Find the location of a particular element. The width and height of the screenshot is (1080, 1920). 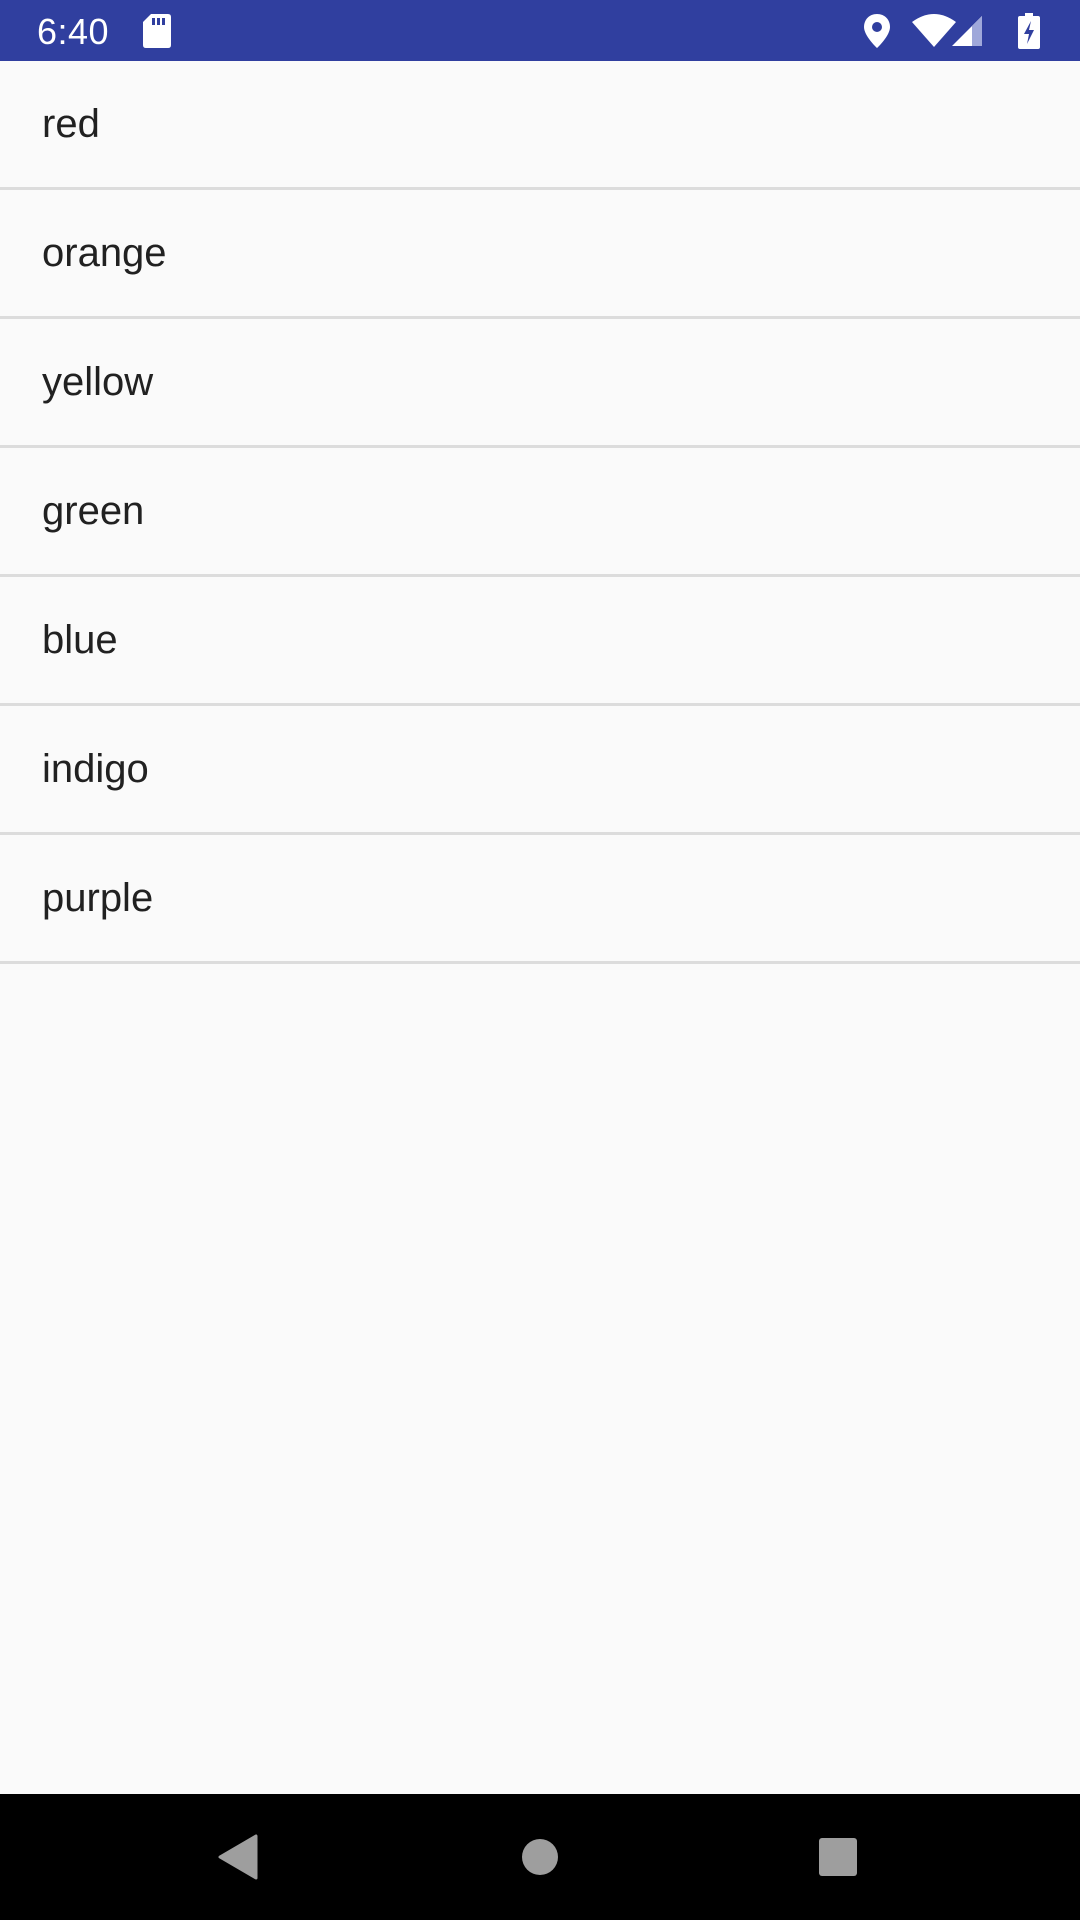

list-item-orange: orange is located at coordinates (540, 254).